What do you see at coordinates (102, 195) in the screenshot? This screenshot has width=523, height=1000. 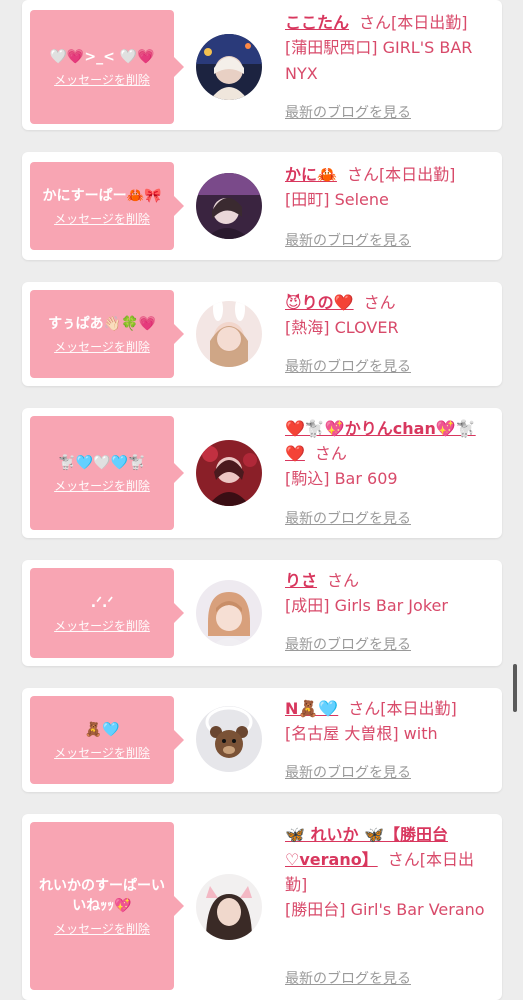 I see `message-text: かにすーぱー🦀🎀` at bounding box center [102, 195].